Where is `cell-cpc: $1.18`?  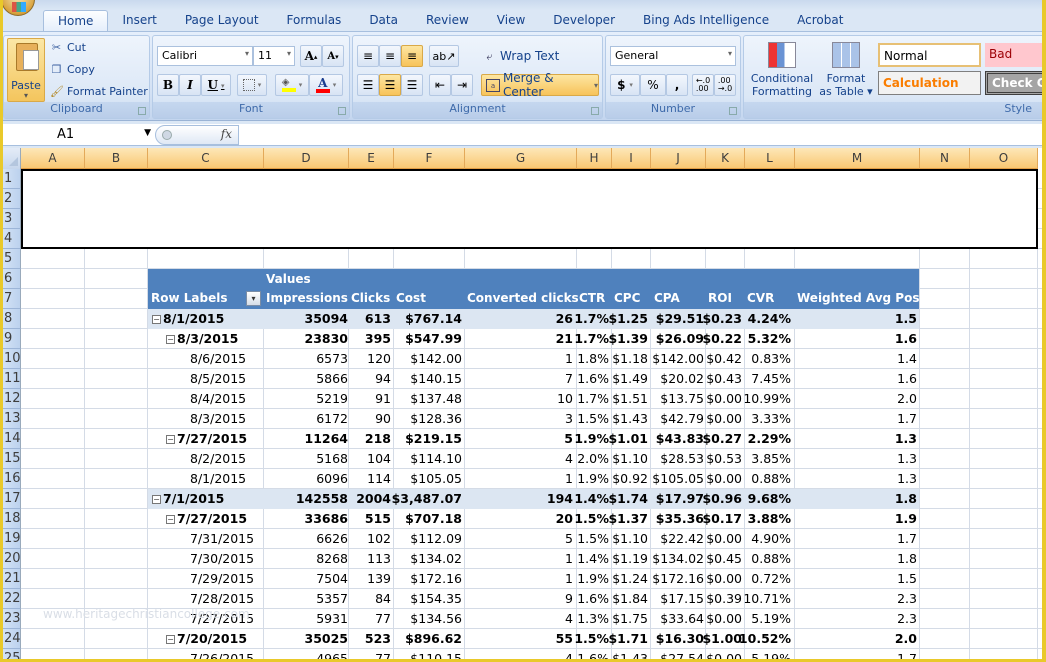 cell-cpc: $1.18 is located at coordinates (630, 358).